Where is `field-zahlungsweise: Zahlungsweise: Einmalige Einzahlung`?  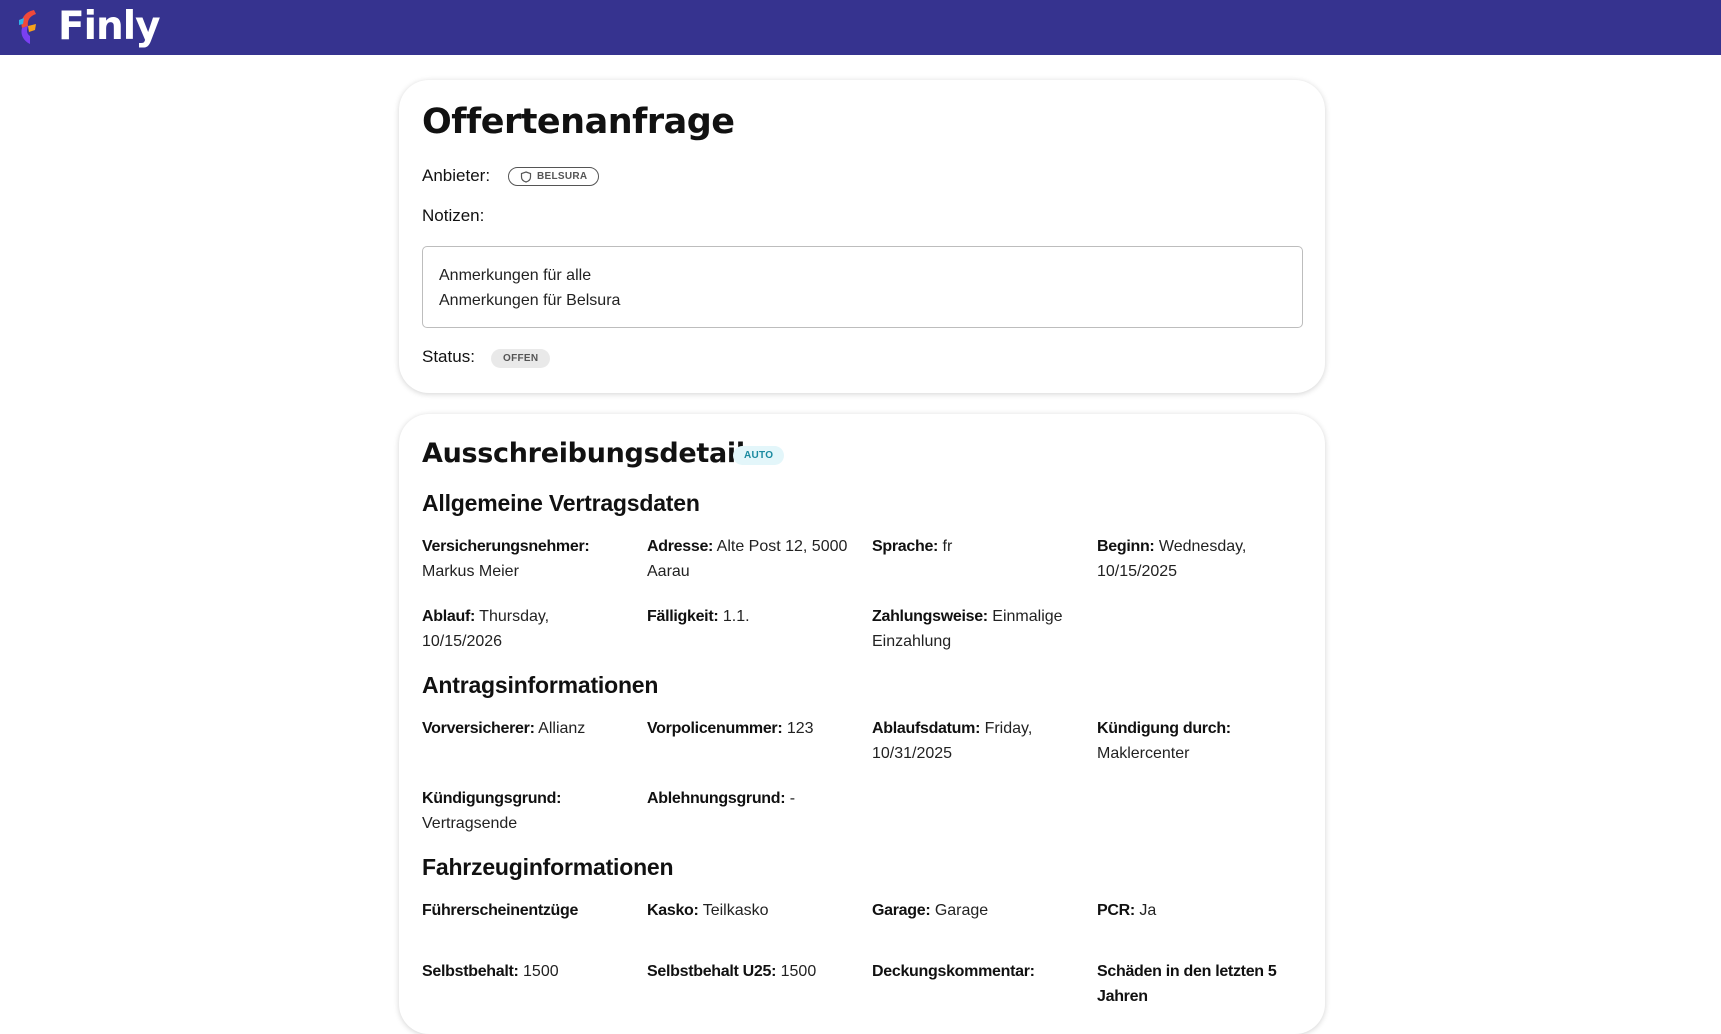
field-zahlungsweise: Zahlungsweise: Einmalige Einzahlung is located at coordinates (967, 629).